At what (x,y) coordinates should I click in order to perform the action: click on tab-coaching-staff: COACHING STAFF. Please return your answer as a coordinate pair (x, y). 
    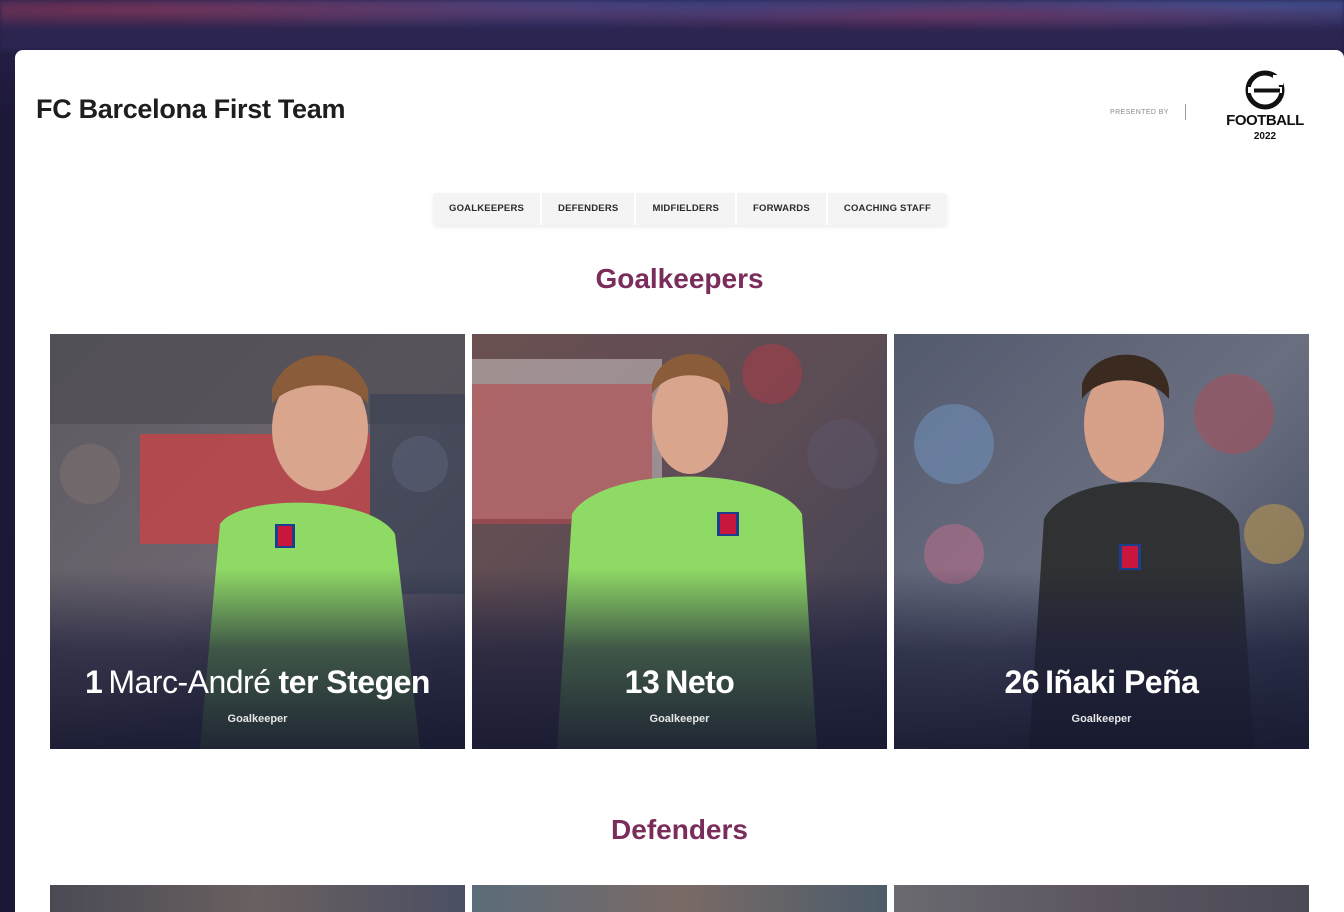
    Looking at the image, I should click on (887, 209).